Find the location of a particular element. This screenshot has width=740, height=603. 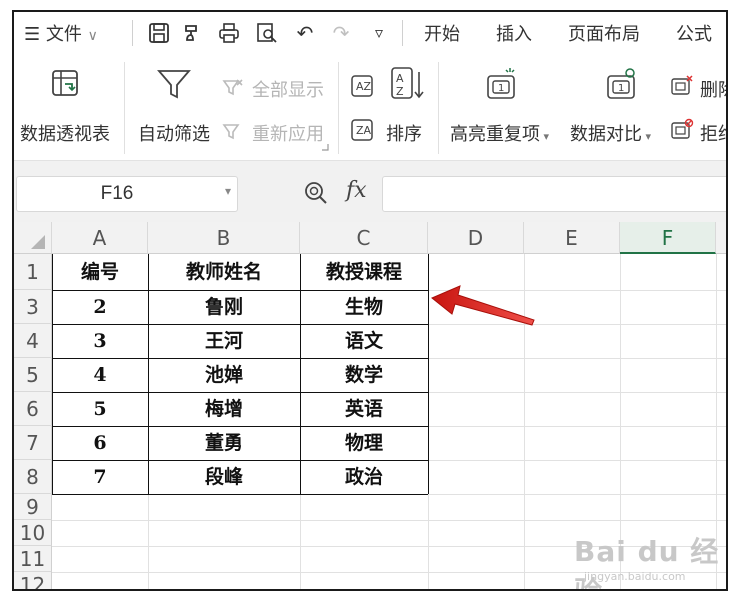

highlight-duplicates-icon: 1 is located at coordinates (501, 83).